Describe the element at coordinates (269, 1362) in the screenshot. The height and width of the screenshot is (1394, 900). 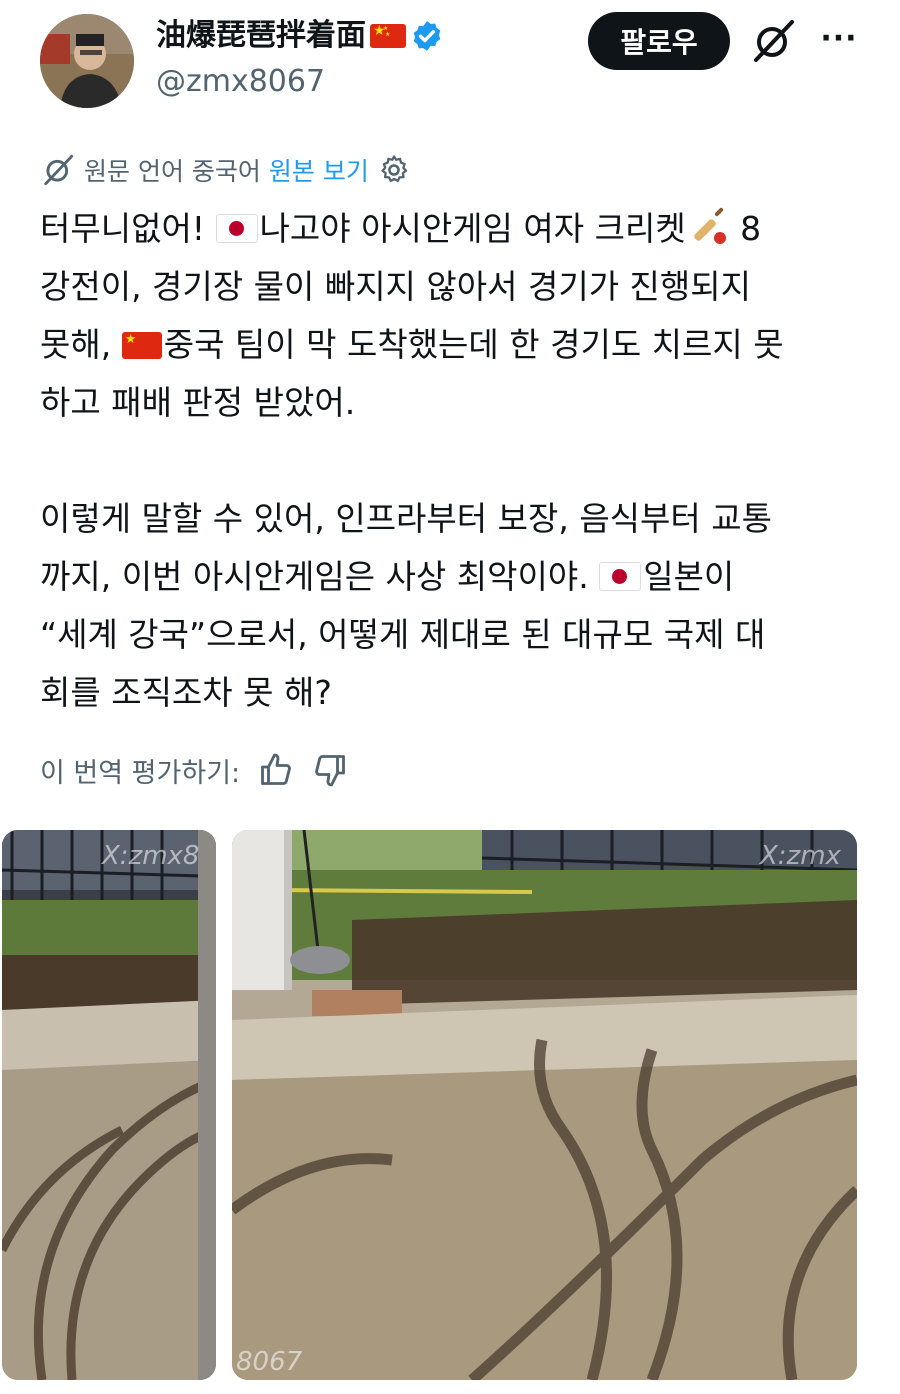
I see `bottom-image-watermark: 8067` at that location.